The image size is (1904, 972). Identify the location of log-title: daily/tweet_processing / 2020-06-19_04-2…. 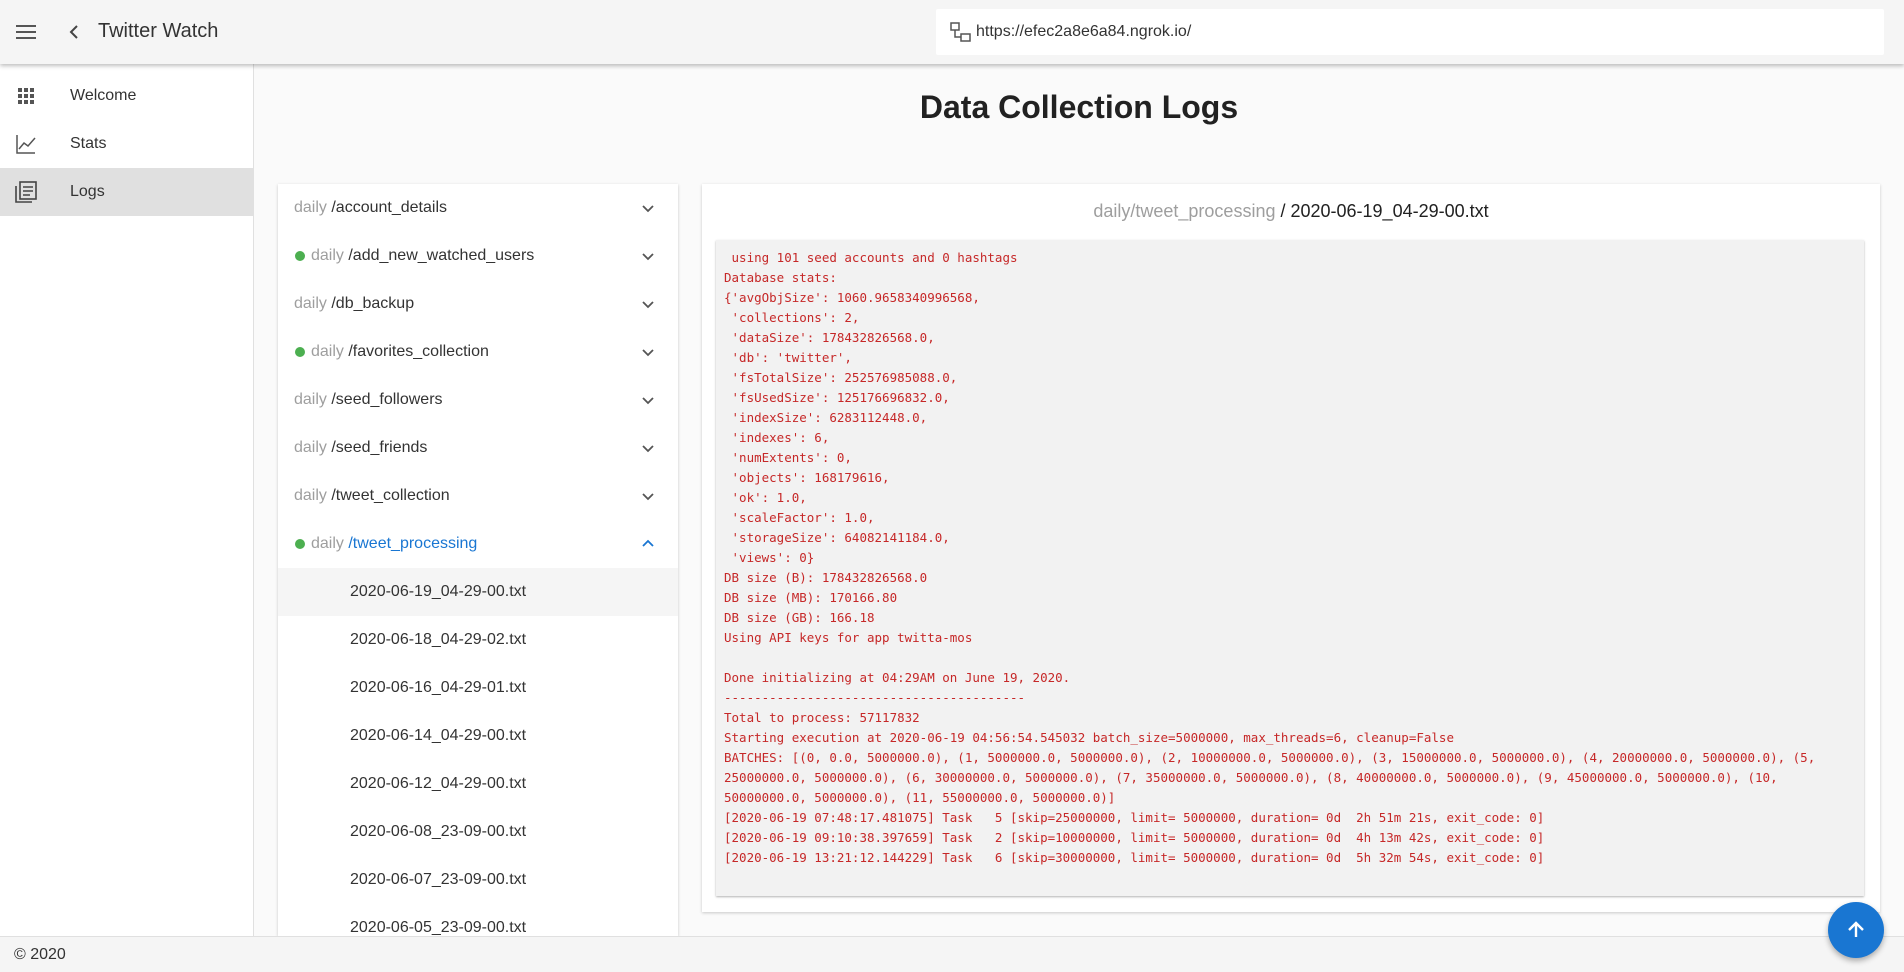
(1291, 211).